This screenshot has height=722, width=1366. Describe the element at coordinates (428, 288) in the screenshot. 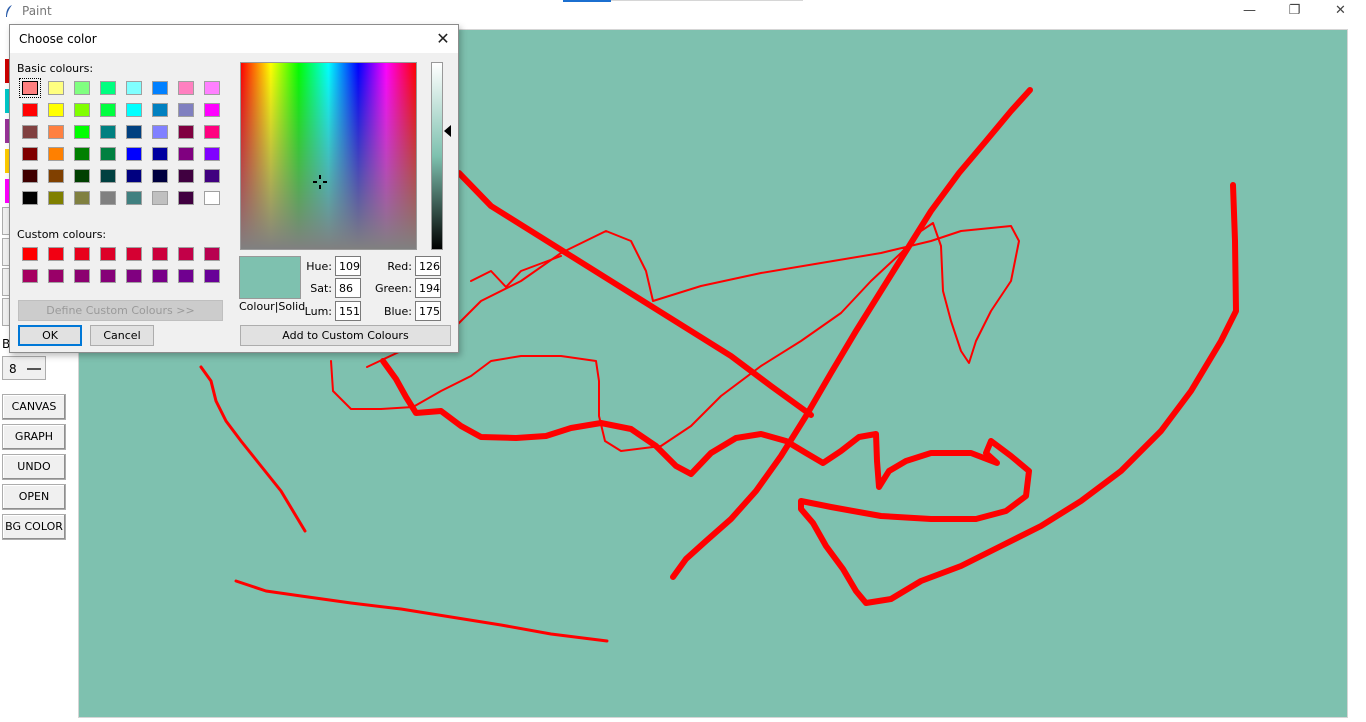

I see `green-field: 194` at that location.